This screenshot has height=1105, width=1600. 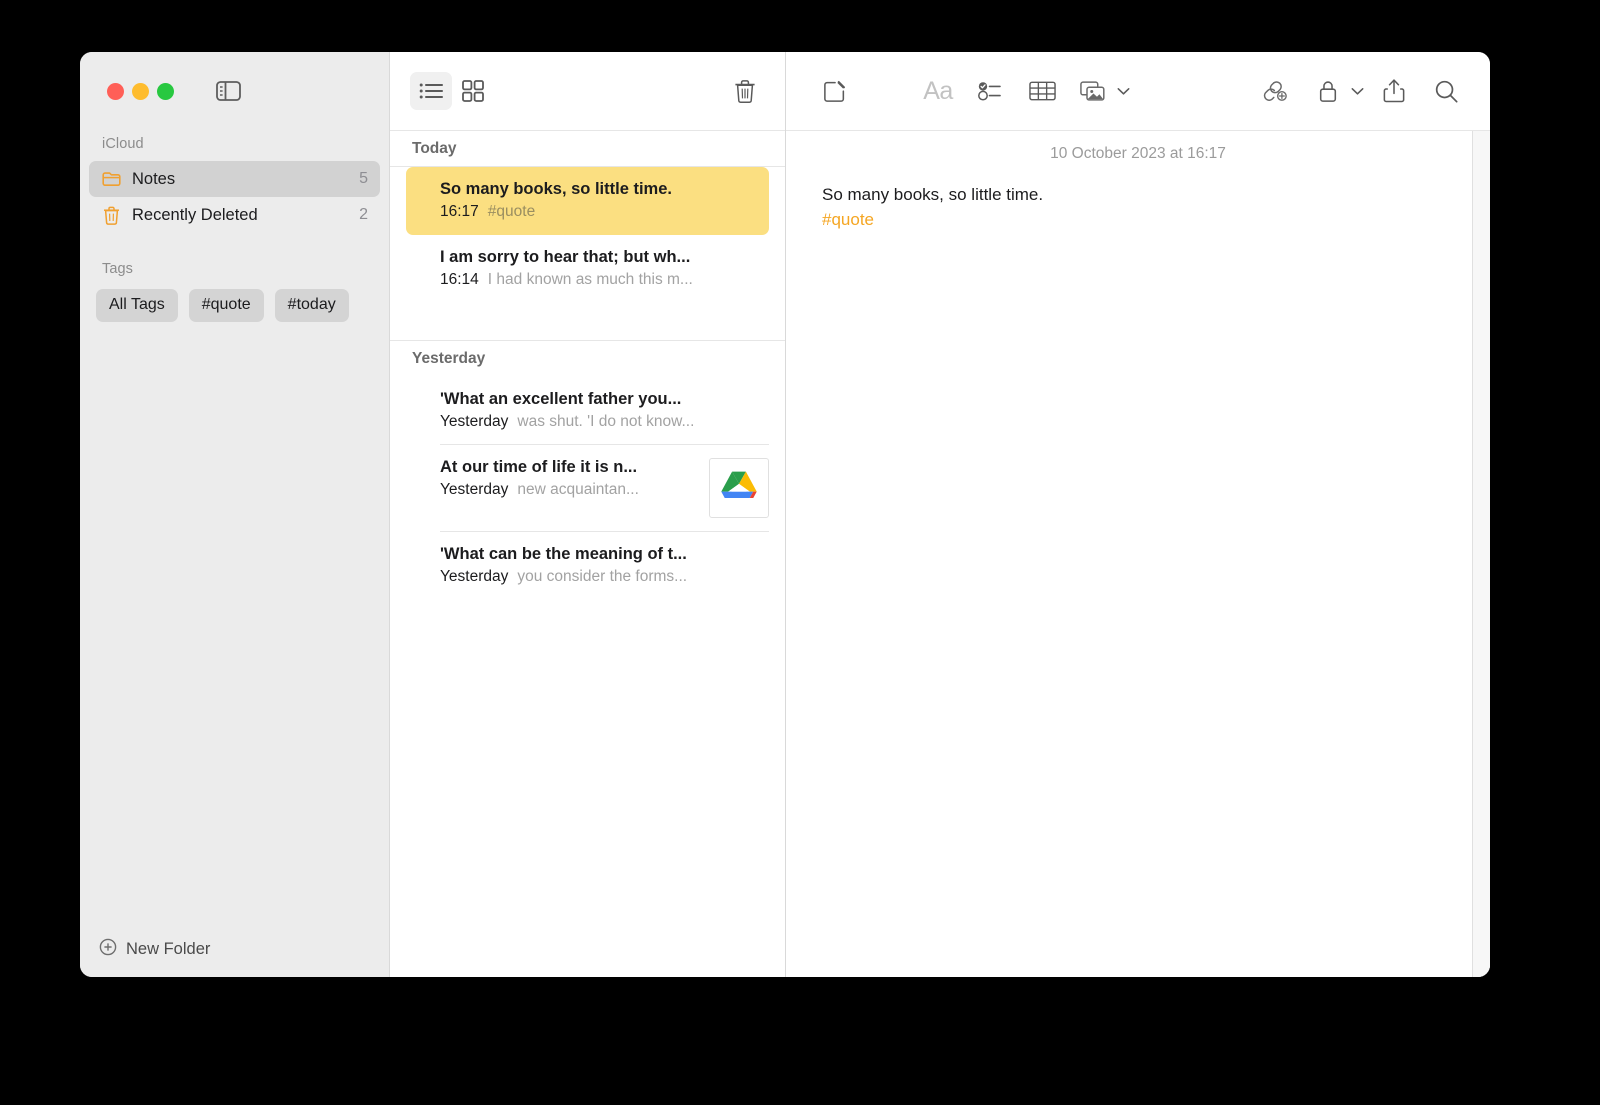 I want to click on note-inline-tag: #quote, so click(x=1156, y=220).